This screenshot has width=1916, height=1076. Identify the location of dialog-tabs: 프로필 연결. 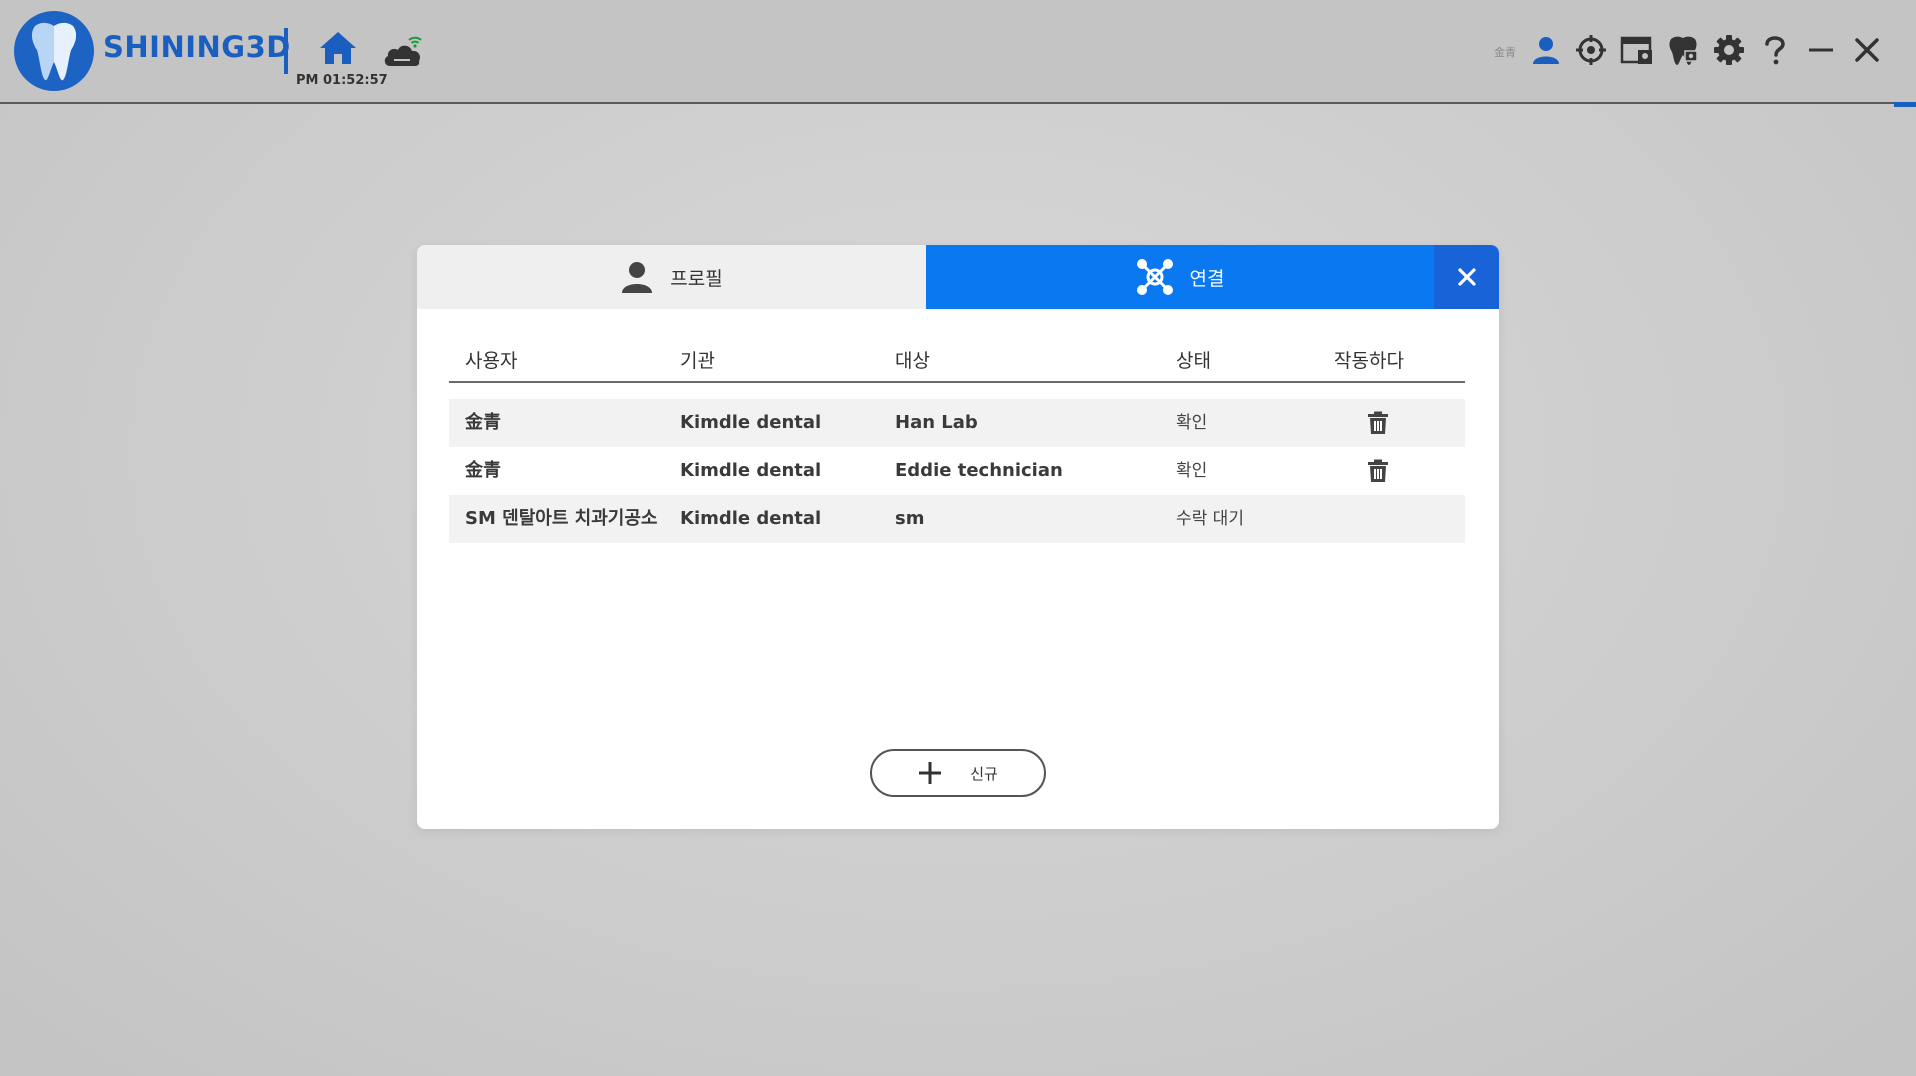
(958, 277).